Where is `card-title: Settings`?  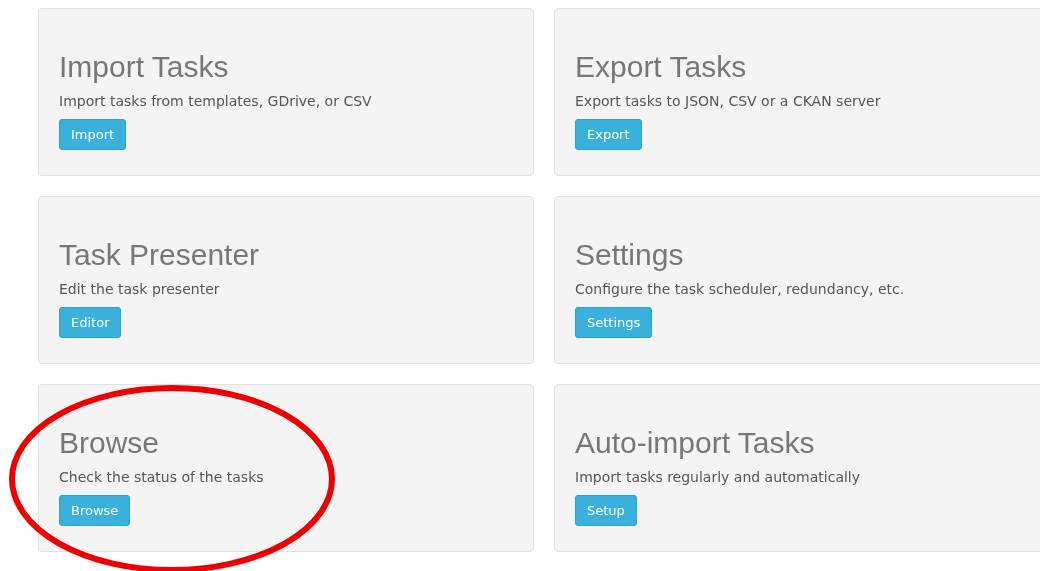 card-title: Settings is located at coordinates (629, 255).